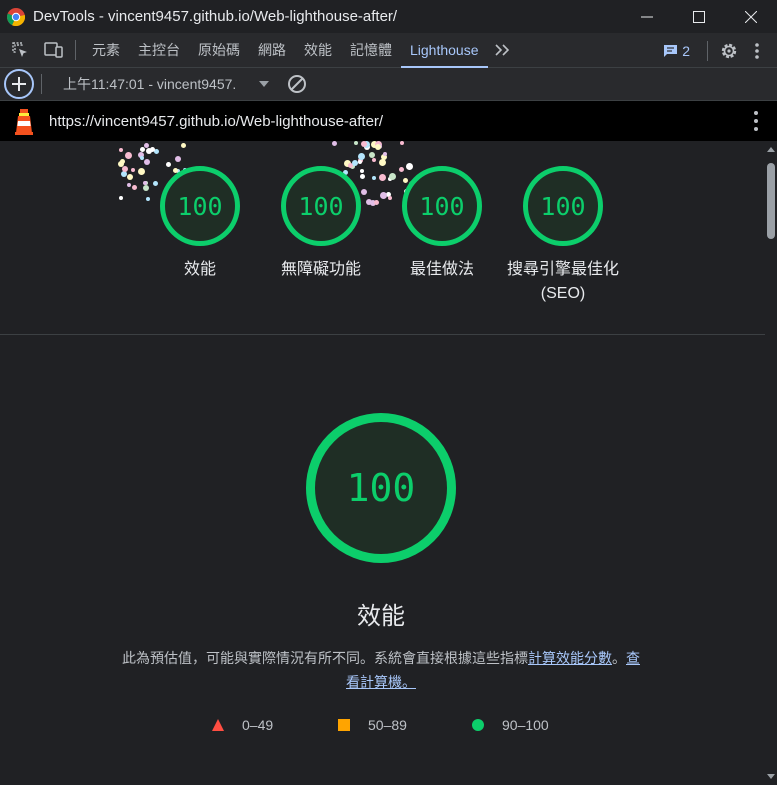 The width and height of the screenshot is (777, 785). Describe the element at coordinates (771, 149) in the screenshot. I see `scroll-up-arrow-icon` at that location.